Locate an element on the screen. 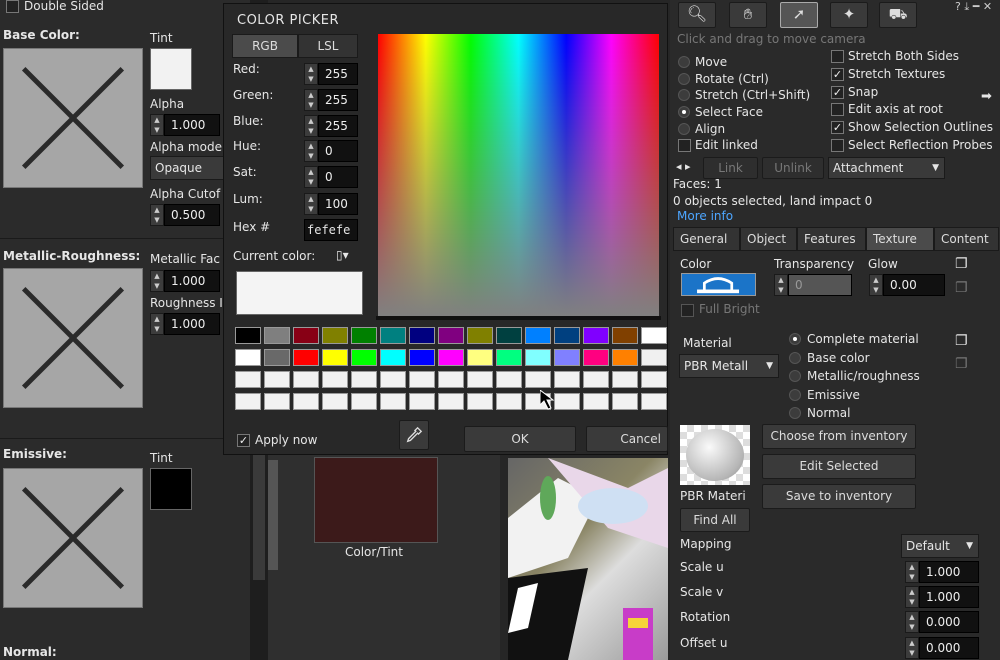 The height and width of the screenshot is (660, 1000). snap-arrow-icon: ➡ is located at coordinates (986, 96).